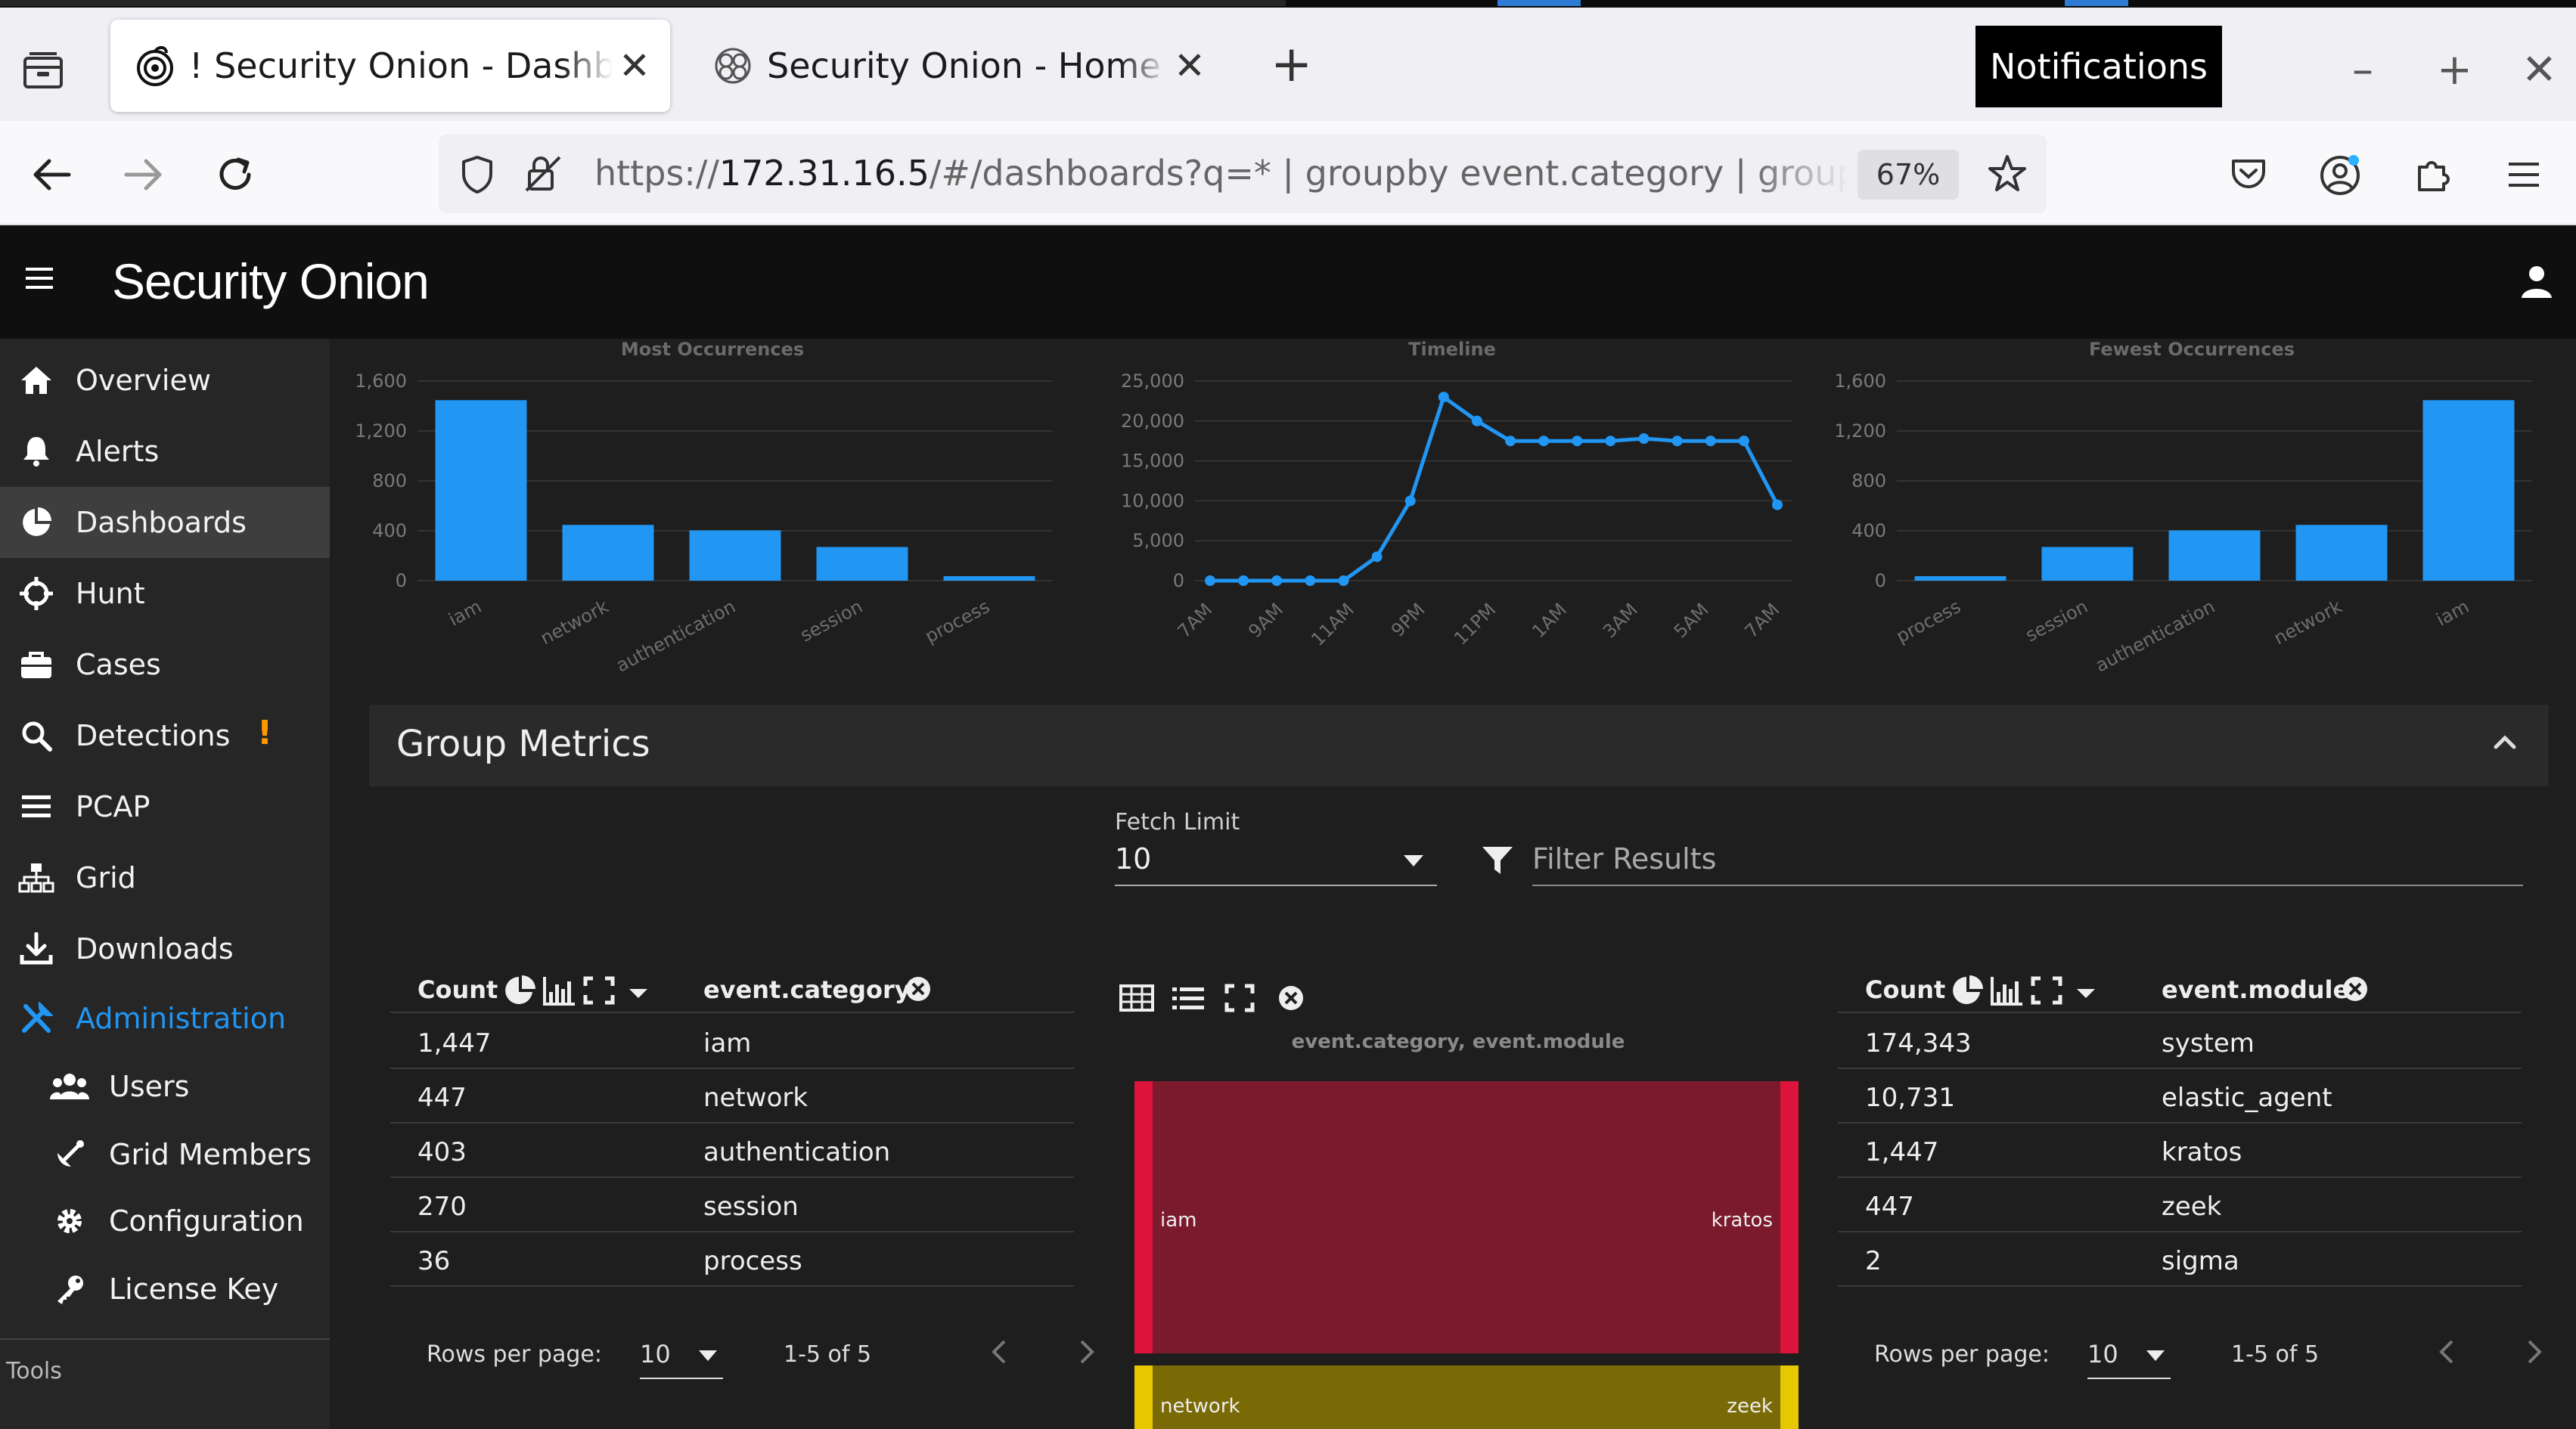 This screenshot has height=1429, width=2576. What do you see at coordinates (732, 1042) in the screenshot?
I see `table-row: 1,447 iam` at bounding box center [732, 1042].